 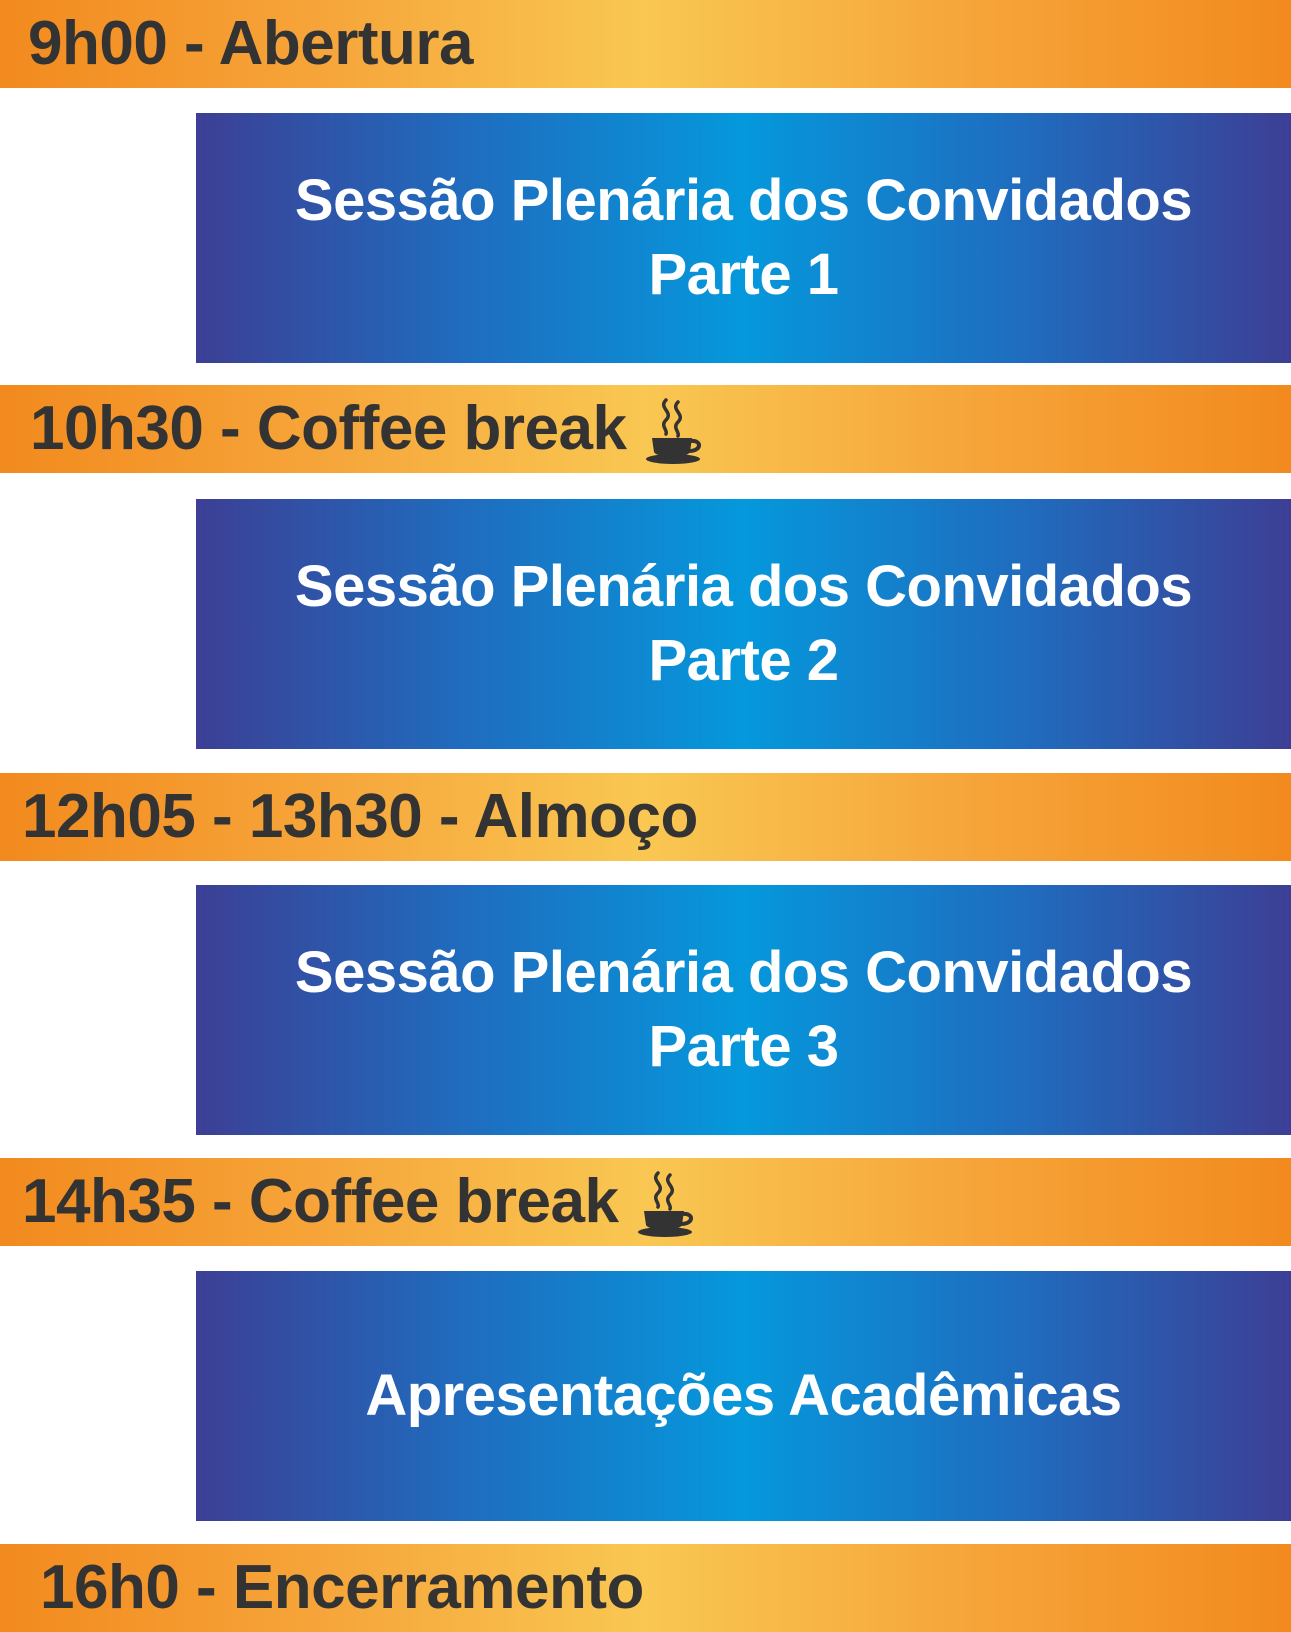 What do you see at coordinates (342, 1587) in the screenshot?
I see `time-label-closing: 16h0 - Encerramento` at bounding box center [342, 1587].